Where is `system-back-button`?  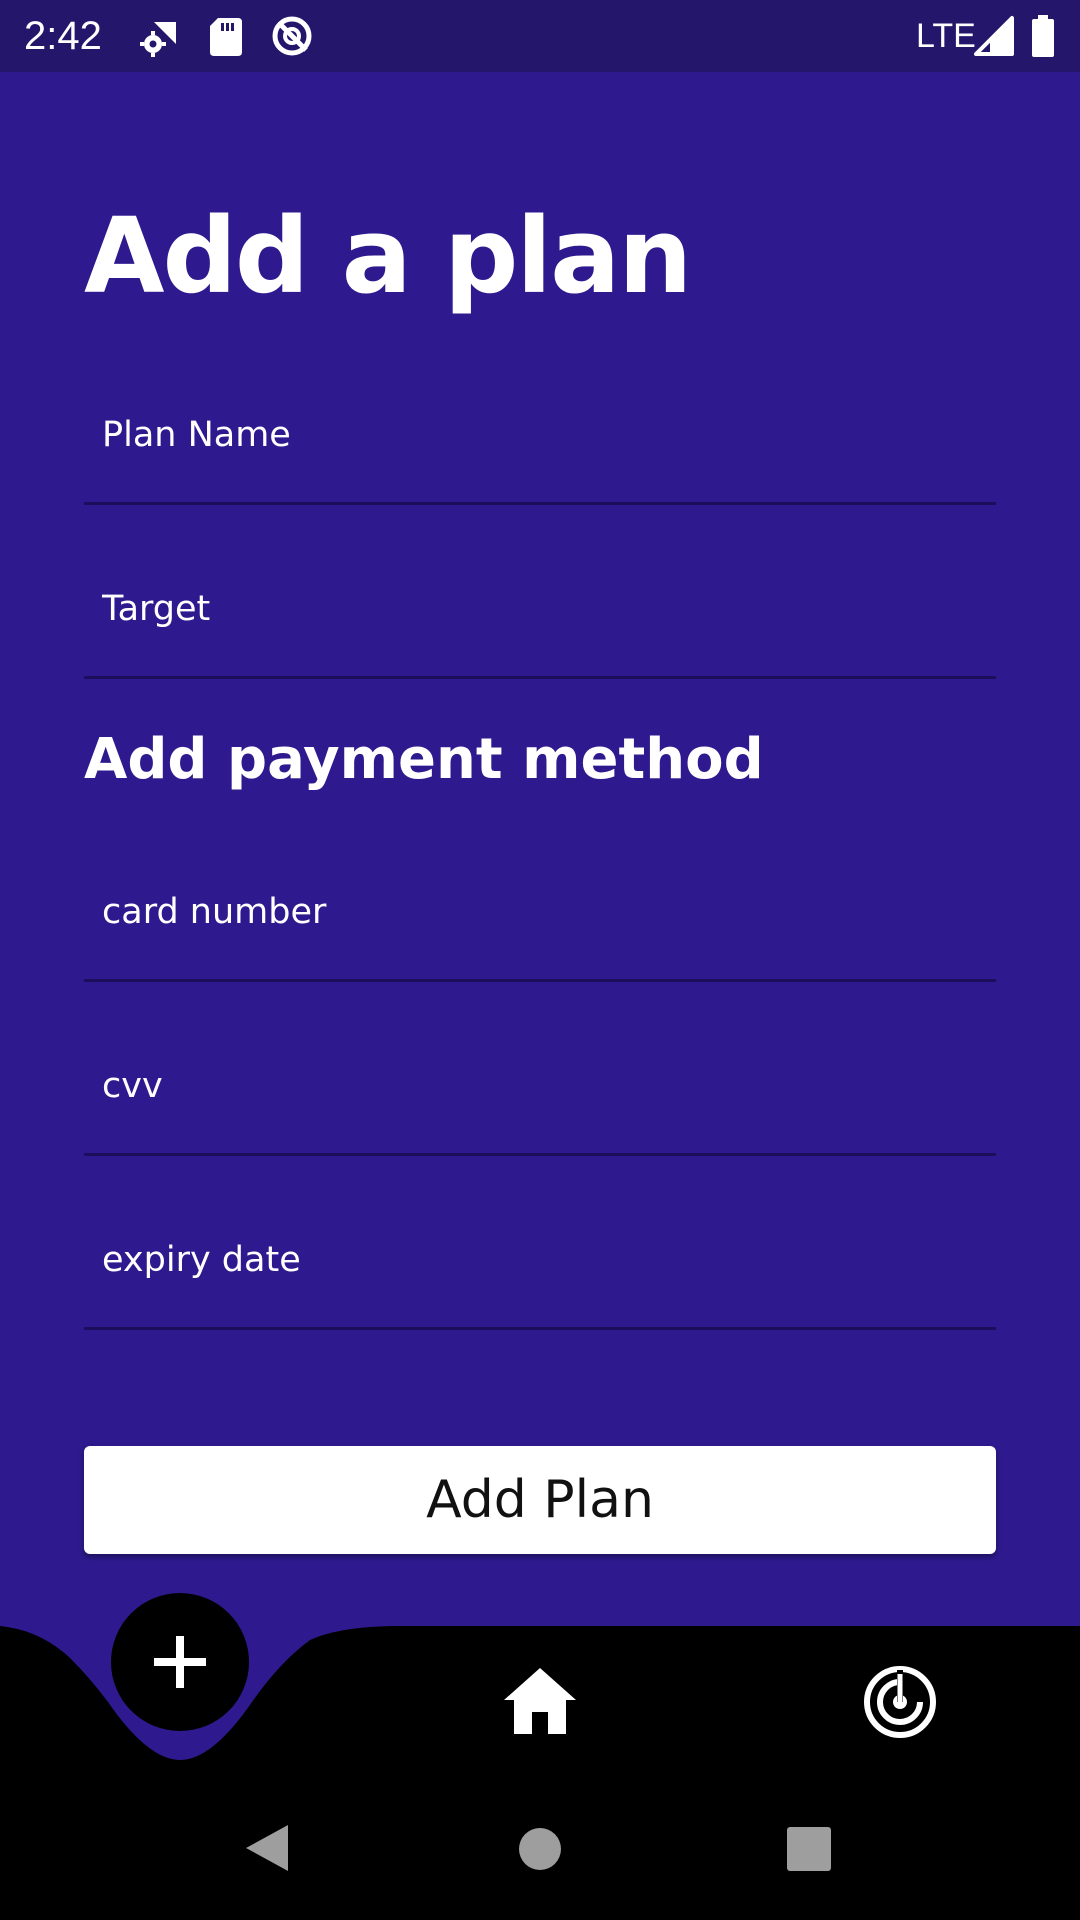 system-back-button is located at coordinates (267, 1850).